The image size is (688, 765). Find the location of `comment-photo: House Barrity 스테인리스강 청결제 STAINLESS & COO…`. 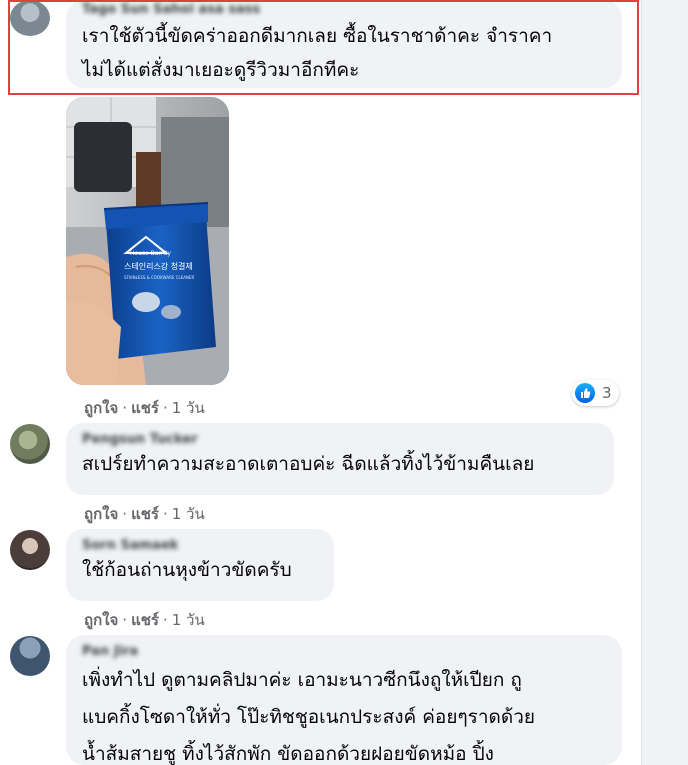

comment-photo: House Barrity 스테인리스강 청결제 STAINLESS & COO… is located at coordinates (147, 241).